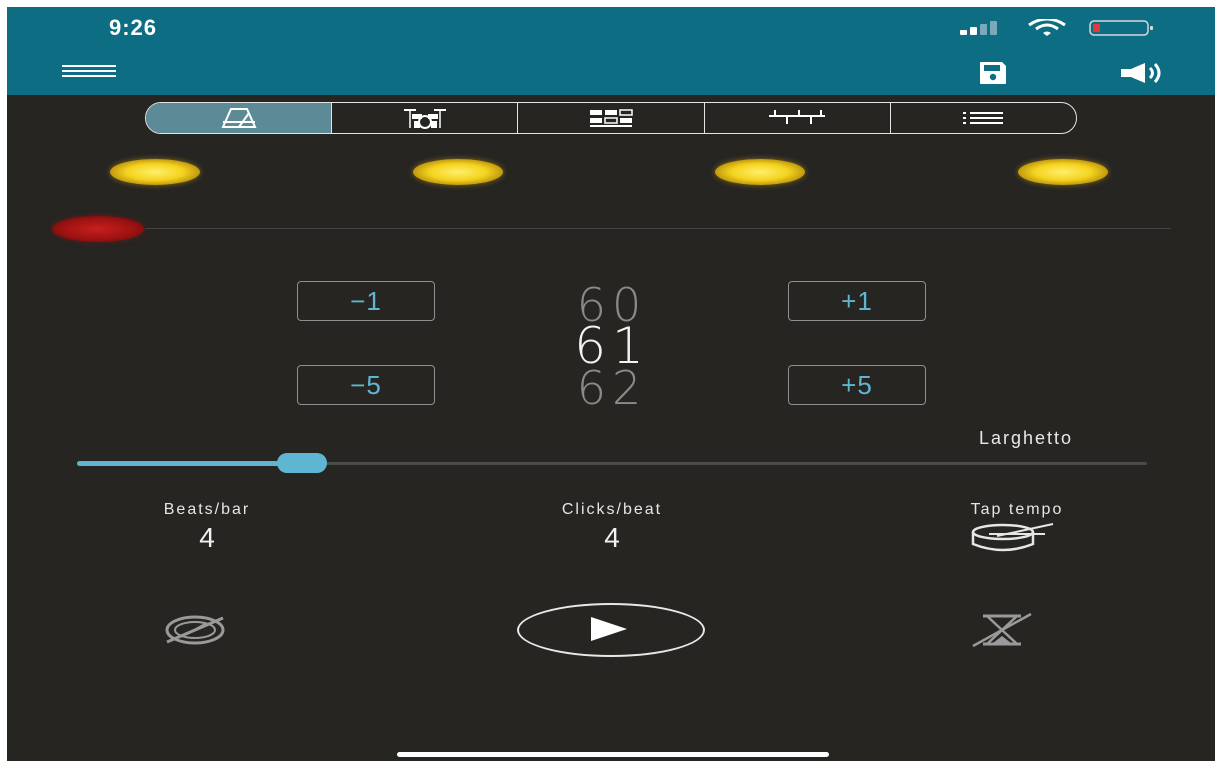 The width and height of the screenshot is (1221, 761). Describe the element at coordinates (133, 27) in the screenshot. I see `status-time: 9:26` at that location.